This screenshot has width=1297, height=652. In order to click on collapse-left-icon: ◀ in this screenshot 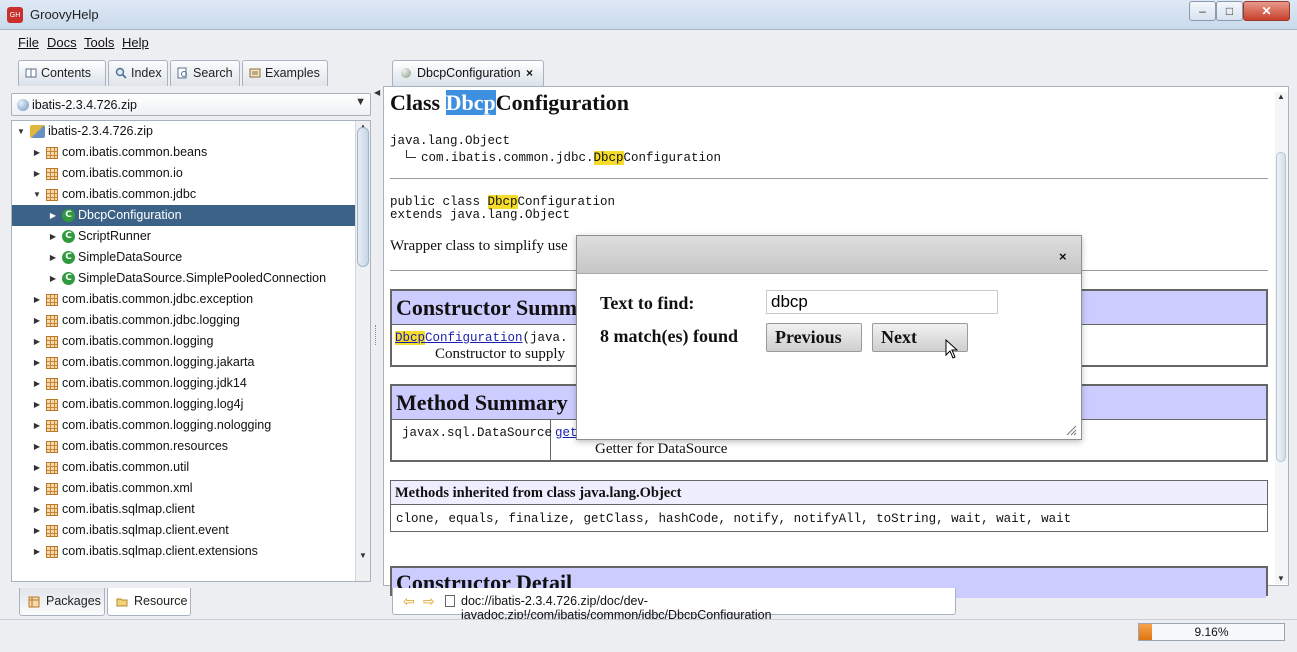, I will do `click(377, 92)`.